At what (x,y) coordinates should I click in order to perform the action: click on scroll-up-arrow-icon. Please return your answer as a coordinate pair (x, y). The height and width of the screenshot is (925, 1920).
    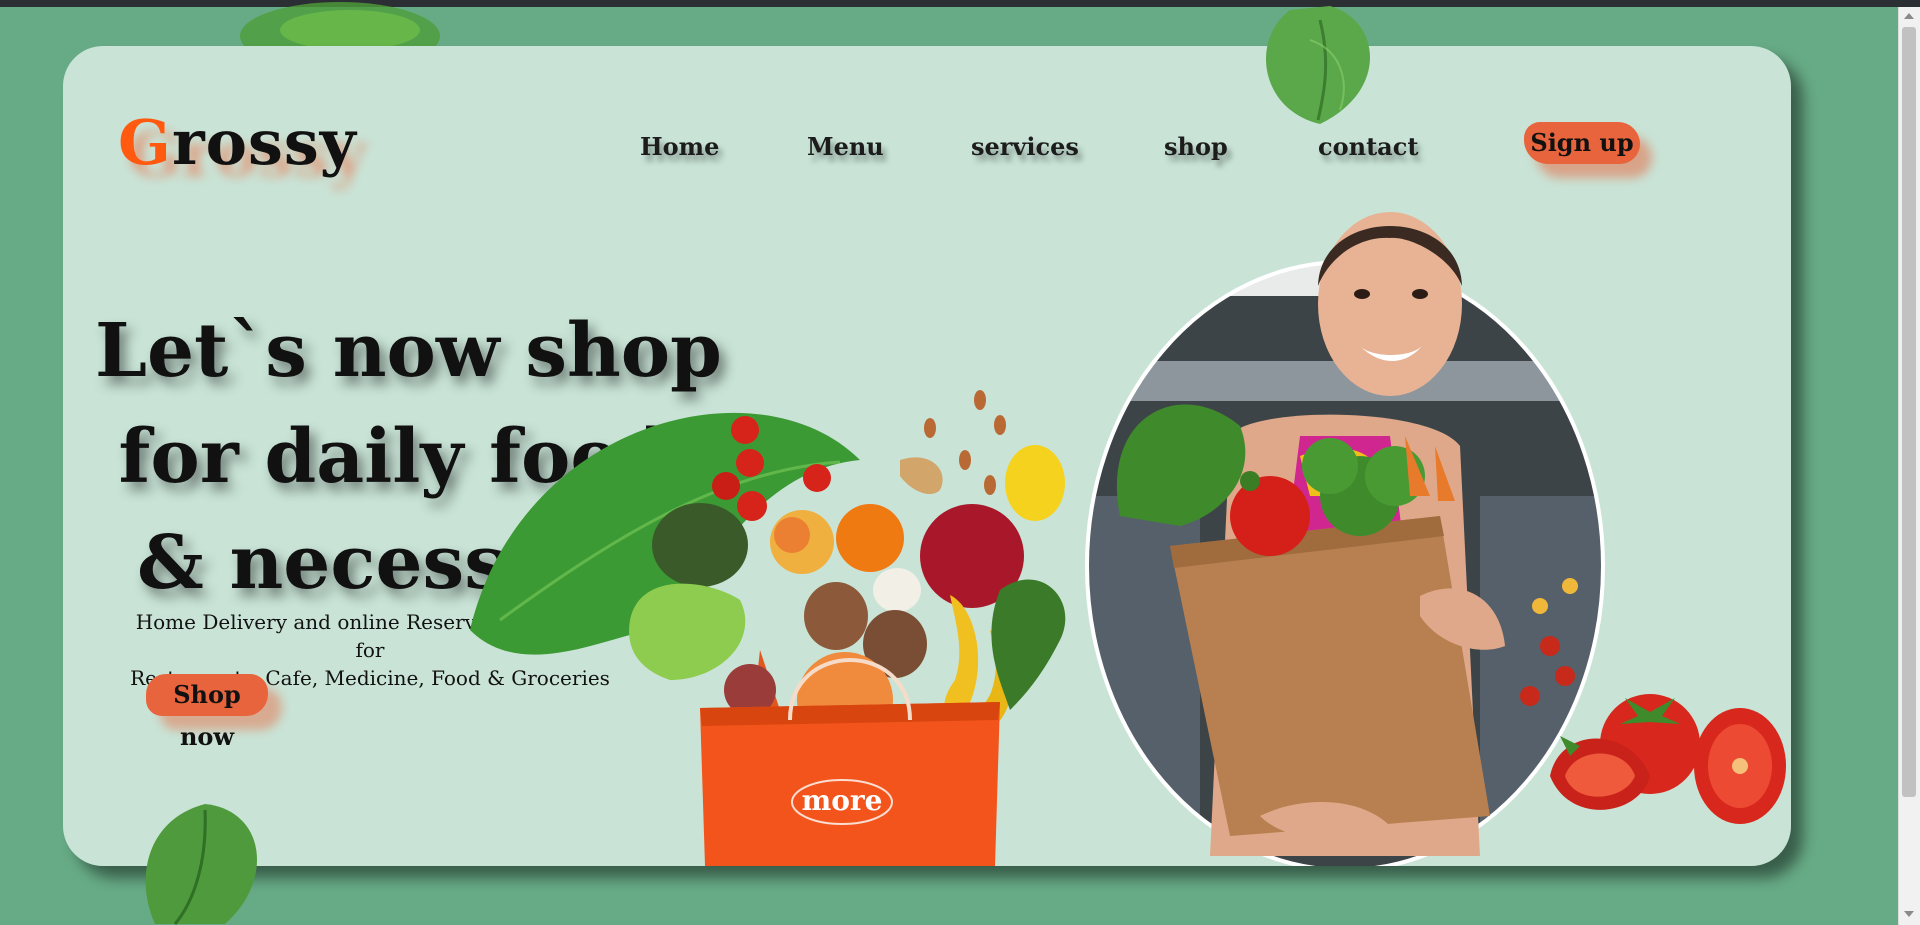
    Looking at the image, I should click on (1909, 16).